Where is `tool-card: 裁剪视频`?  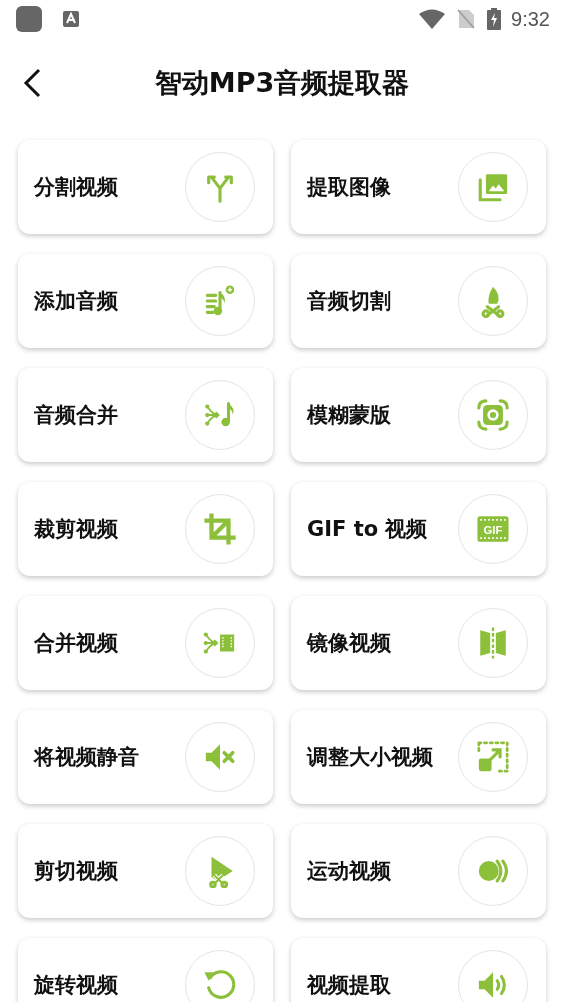 tool-card: 裁剪视频 is located at coordinates (145, 529).